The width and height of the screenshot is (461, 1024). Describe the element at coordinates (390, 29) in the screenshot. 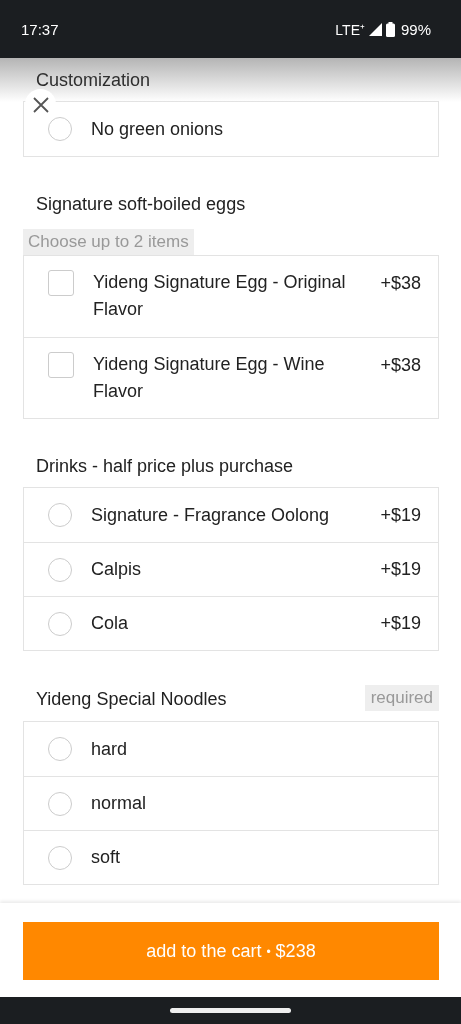

I see `battery-icon` at that location.